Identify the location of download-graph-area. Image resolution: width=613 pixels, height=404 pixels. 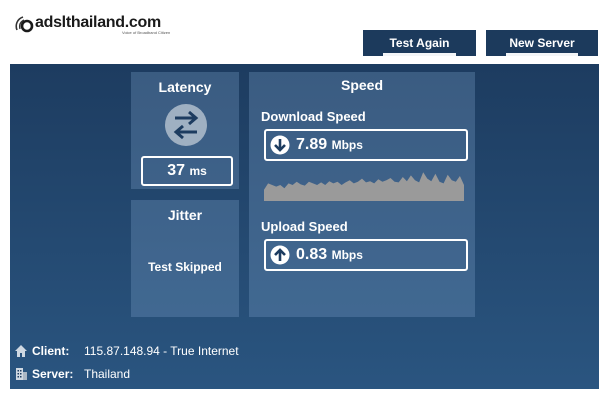
(364, 186).